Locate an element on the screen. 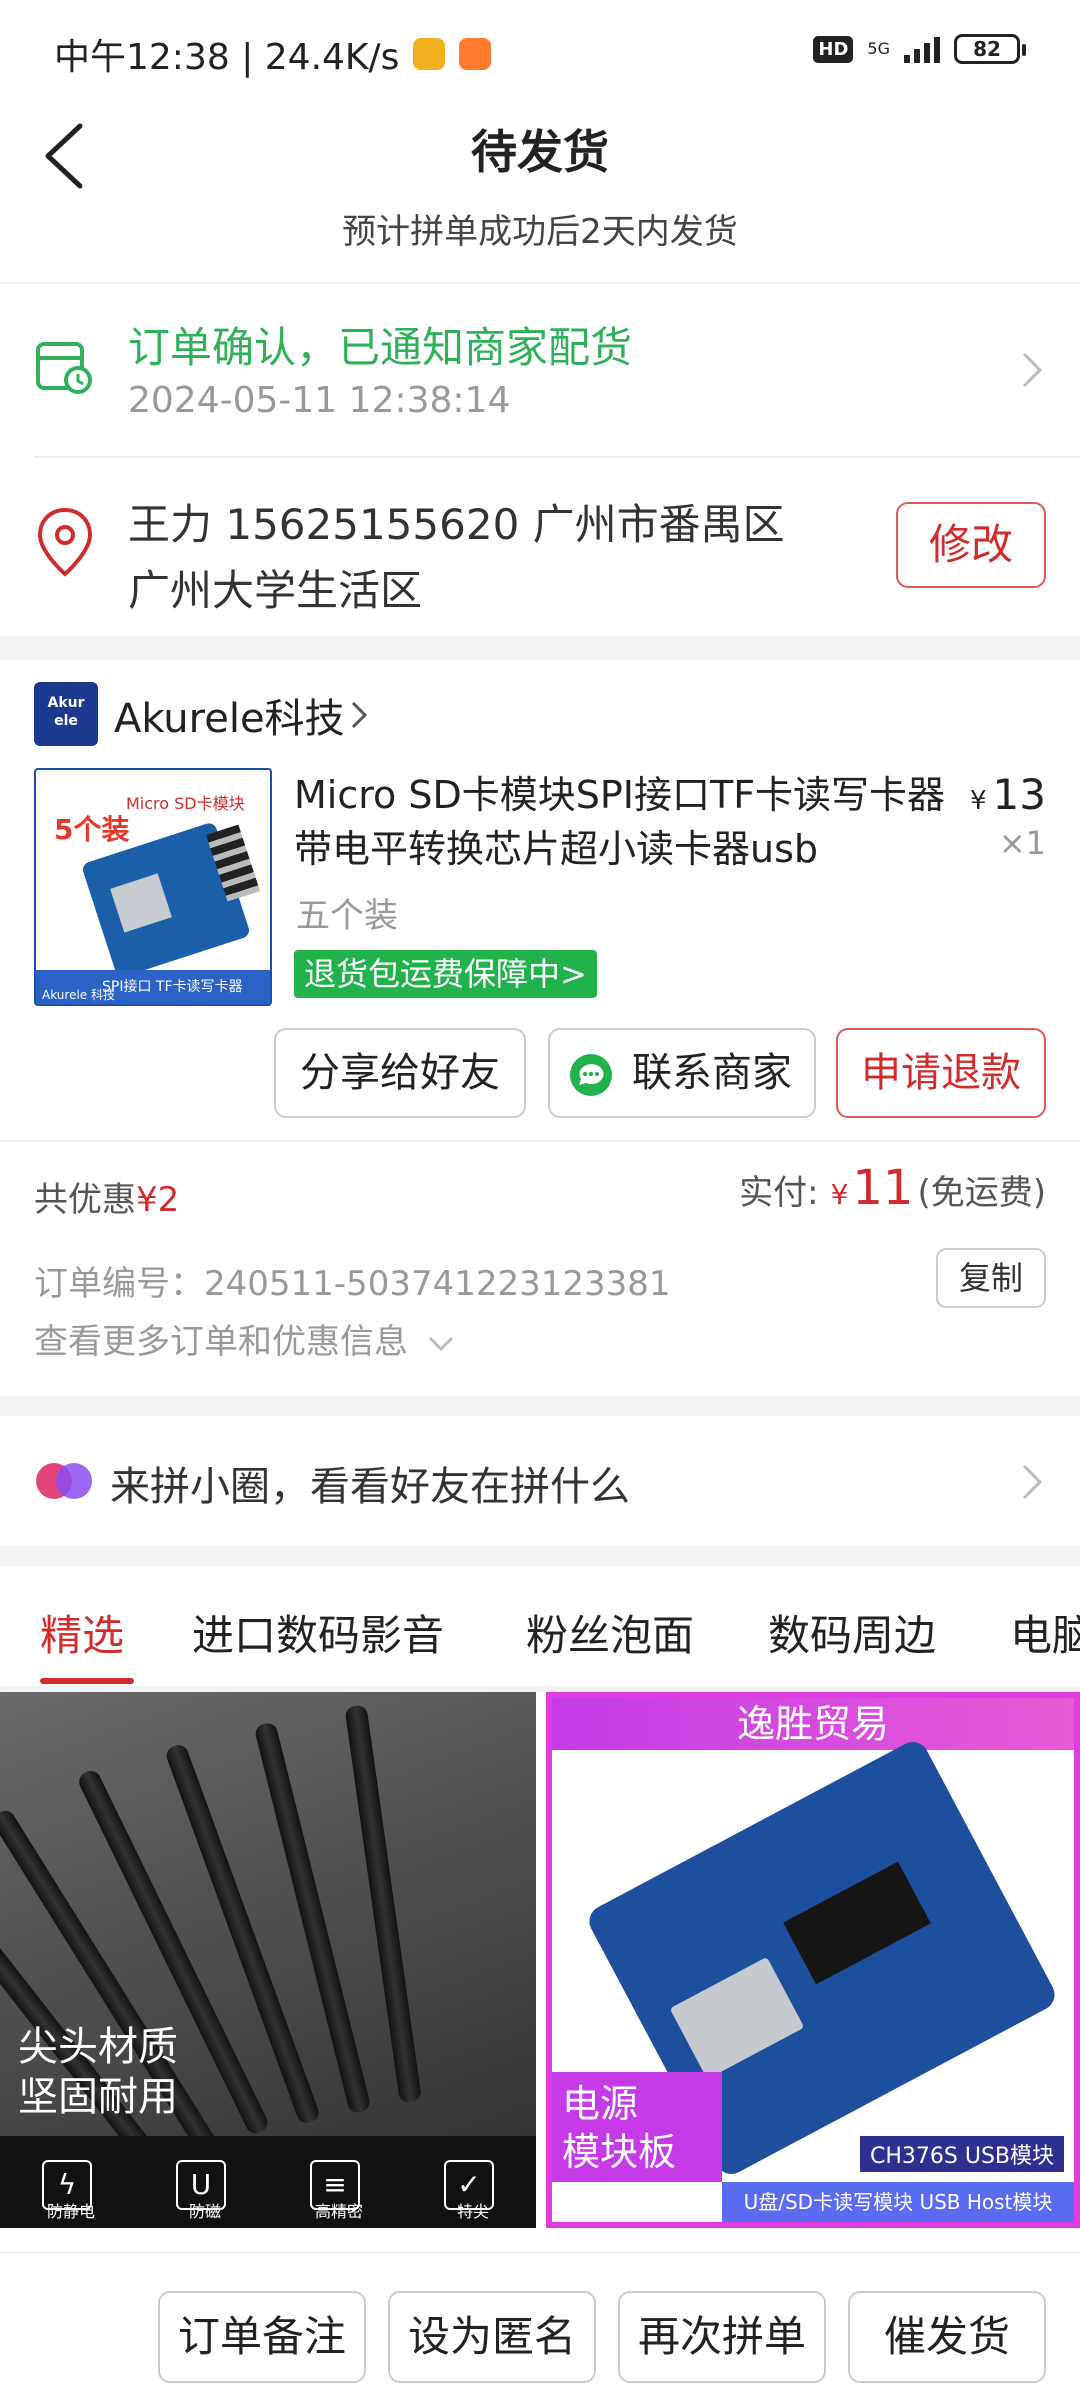 This screenshot has height=2400, width=1080. tab-computer: 电脑 is located at coordinates (1045, 1632).